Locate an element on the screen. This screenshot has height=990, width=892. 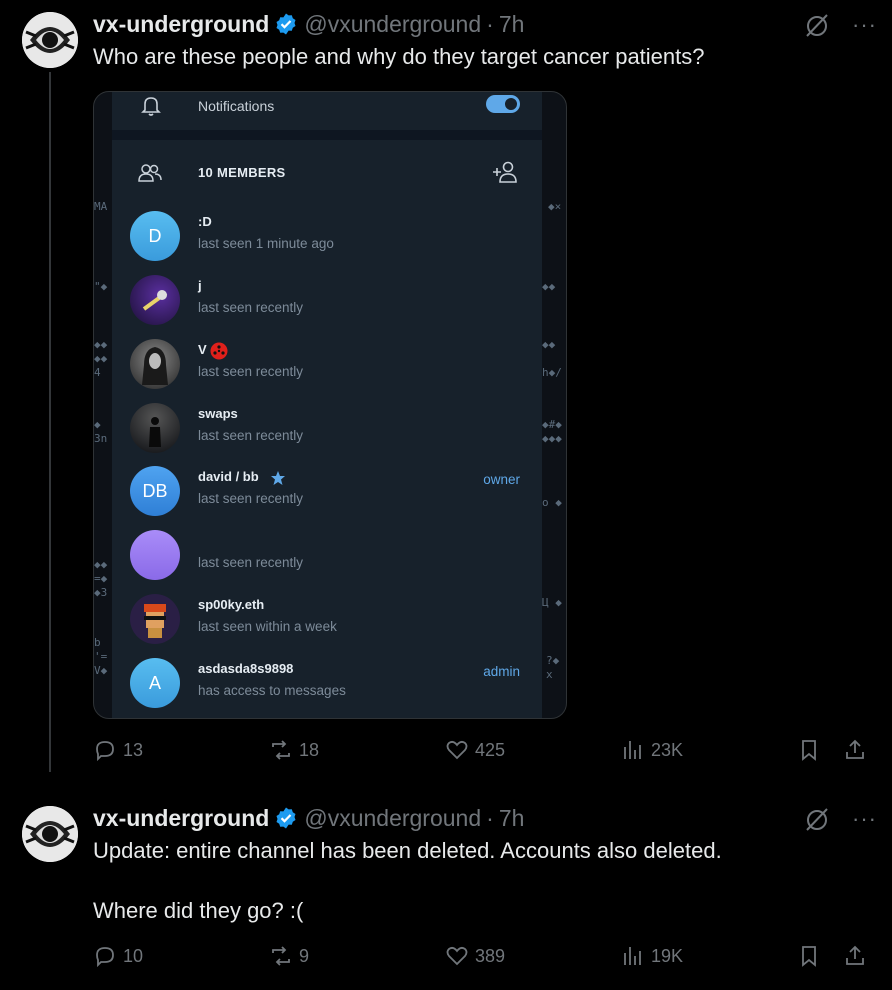
star-icon is located at coordinates (278, 478).